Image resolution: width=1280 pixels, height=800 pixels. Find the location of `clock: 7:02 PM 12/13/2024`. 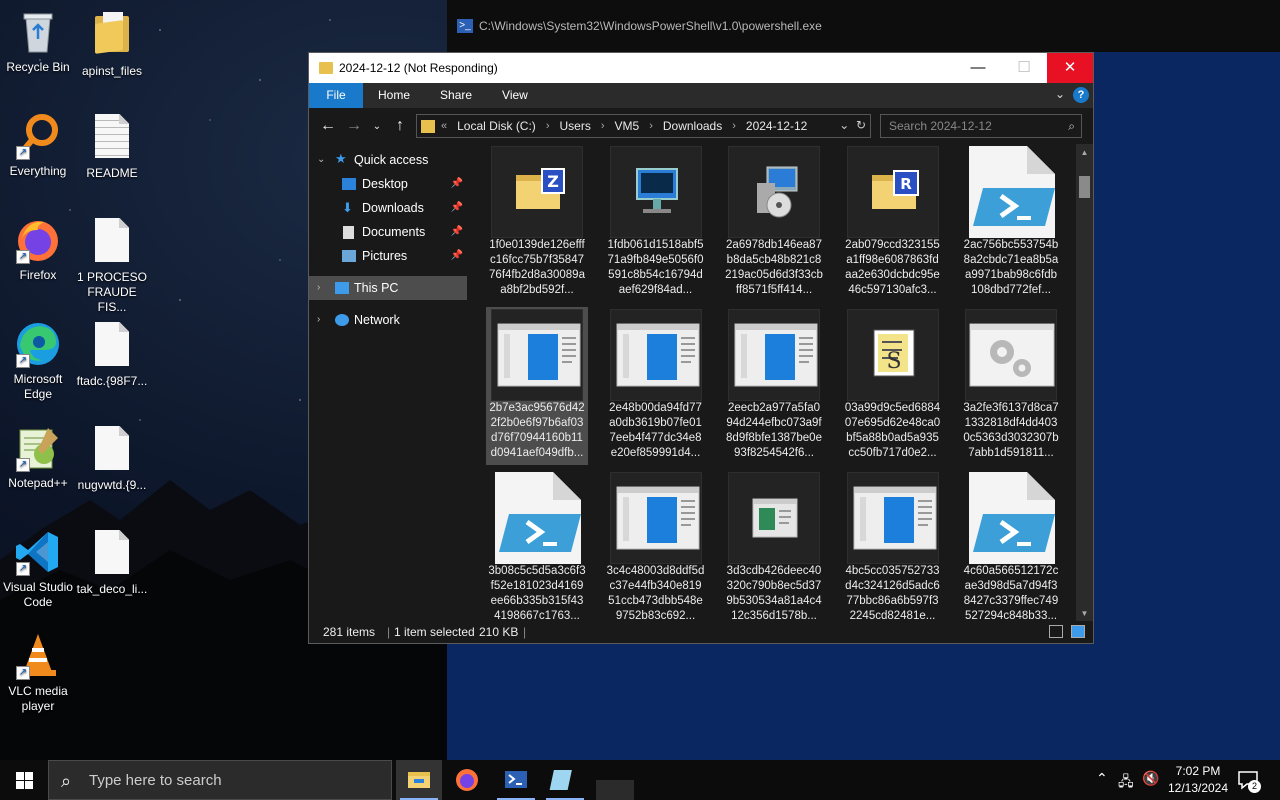

clock: 7:02 PM 12/13/2024 is located at coordinates (1198, 780).